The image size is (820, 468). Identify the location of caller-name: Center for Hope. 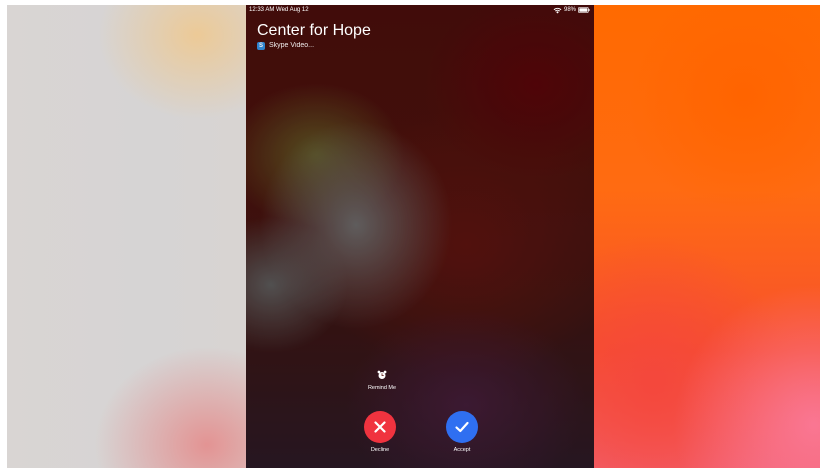
(314, 30).